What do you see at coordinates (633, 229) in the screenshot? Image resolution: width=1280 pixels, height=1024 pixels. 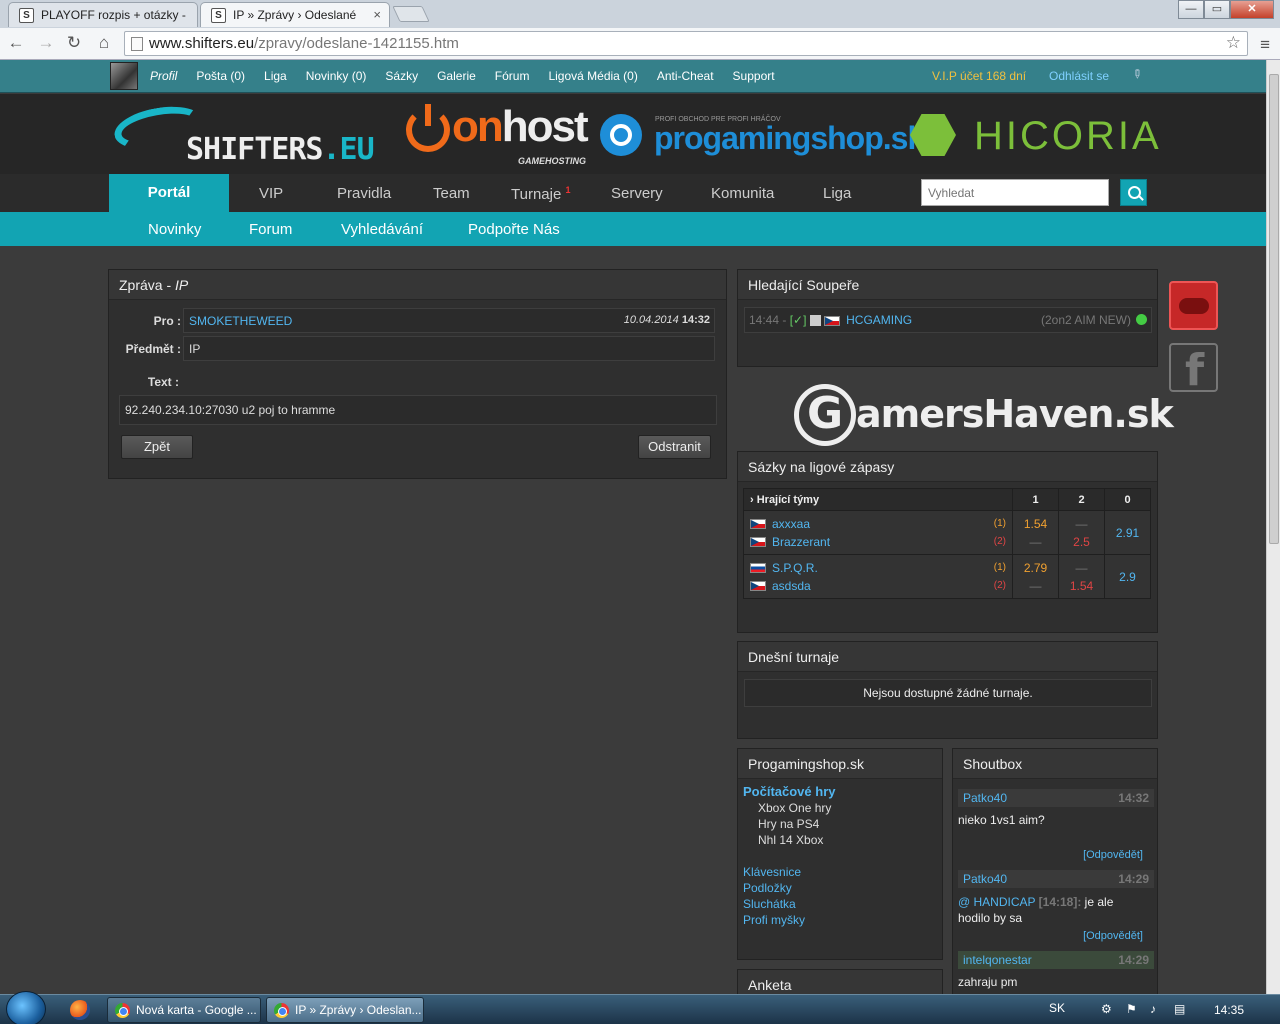 I see `sub-nav: Novinky Forum Vyhledávání Podpořte Nás` at bounding box center [633, 229].